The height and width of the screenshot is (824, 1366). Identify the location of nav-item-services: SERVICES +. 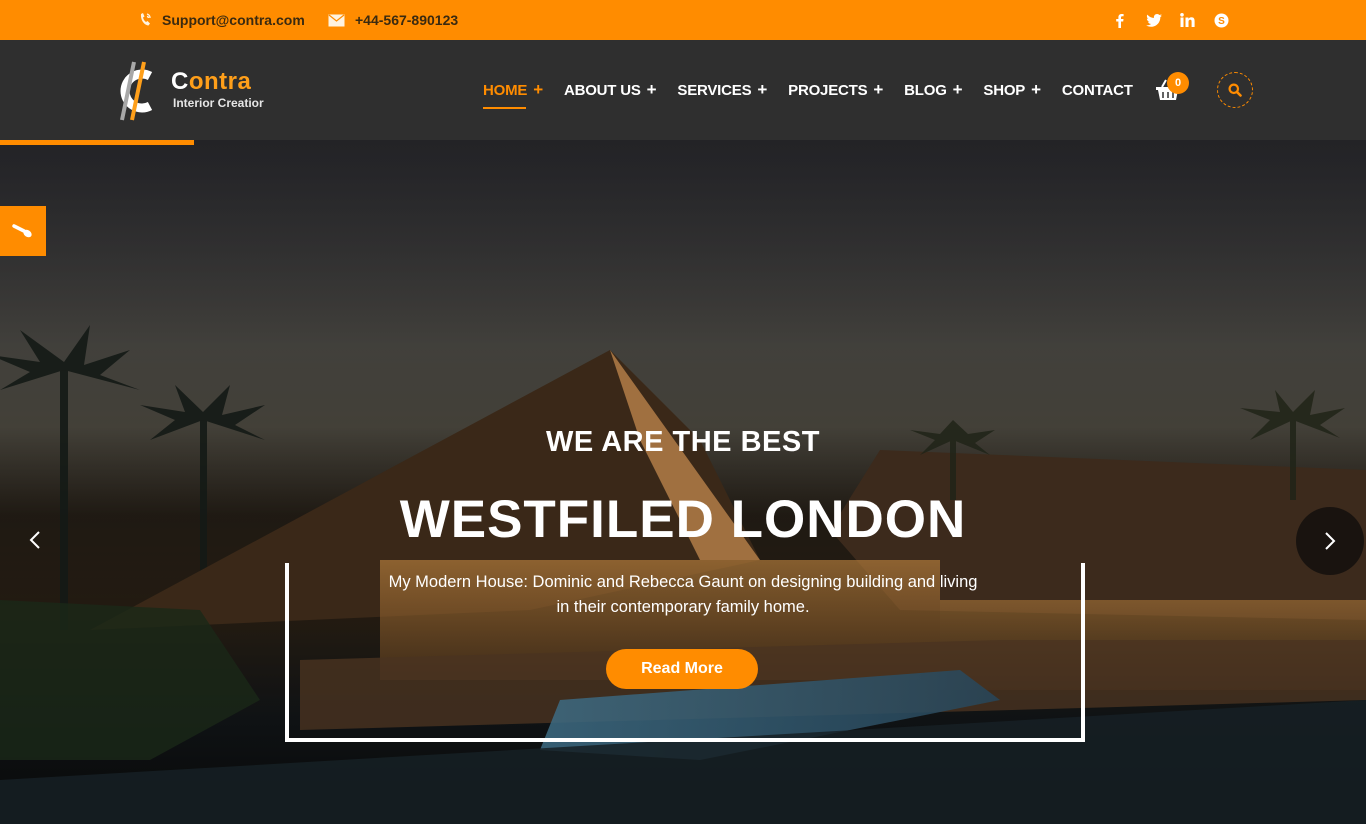
(722, 90).